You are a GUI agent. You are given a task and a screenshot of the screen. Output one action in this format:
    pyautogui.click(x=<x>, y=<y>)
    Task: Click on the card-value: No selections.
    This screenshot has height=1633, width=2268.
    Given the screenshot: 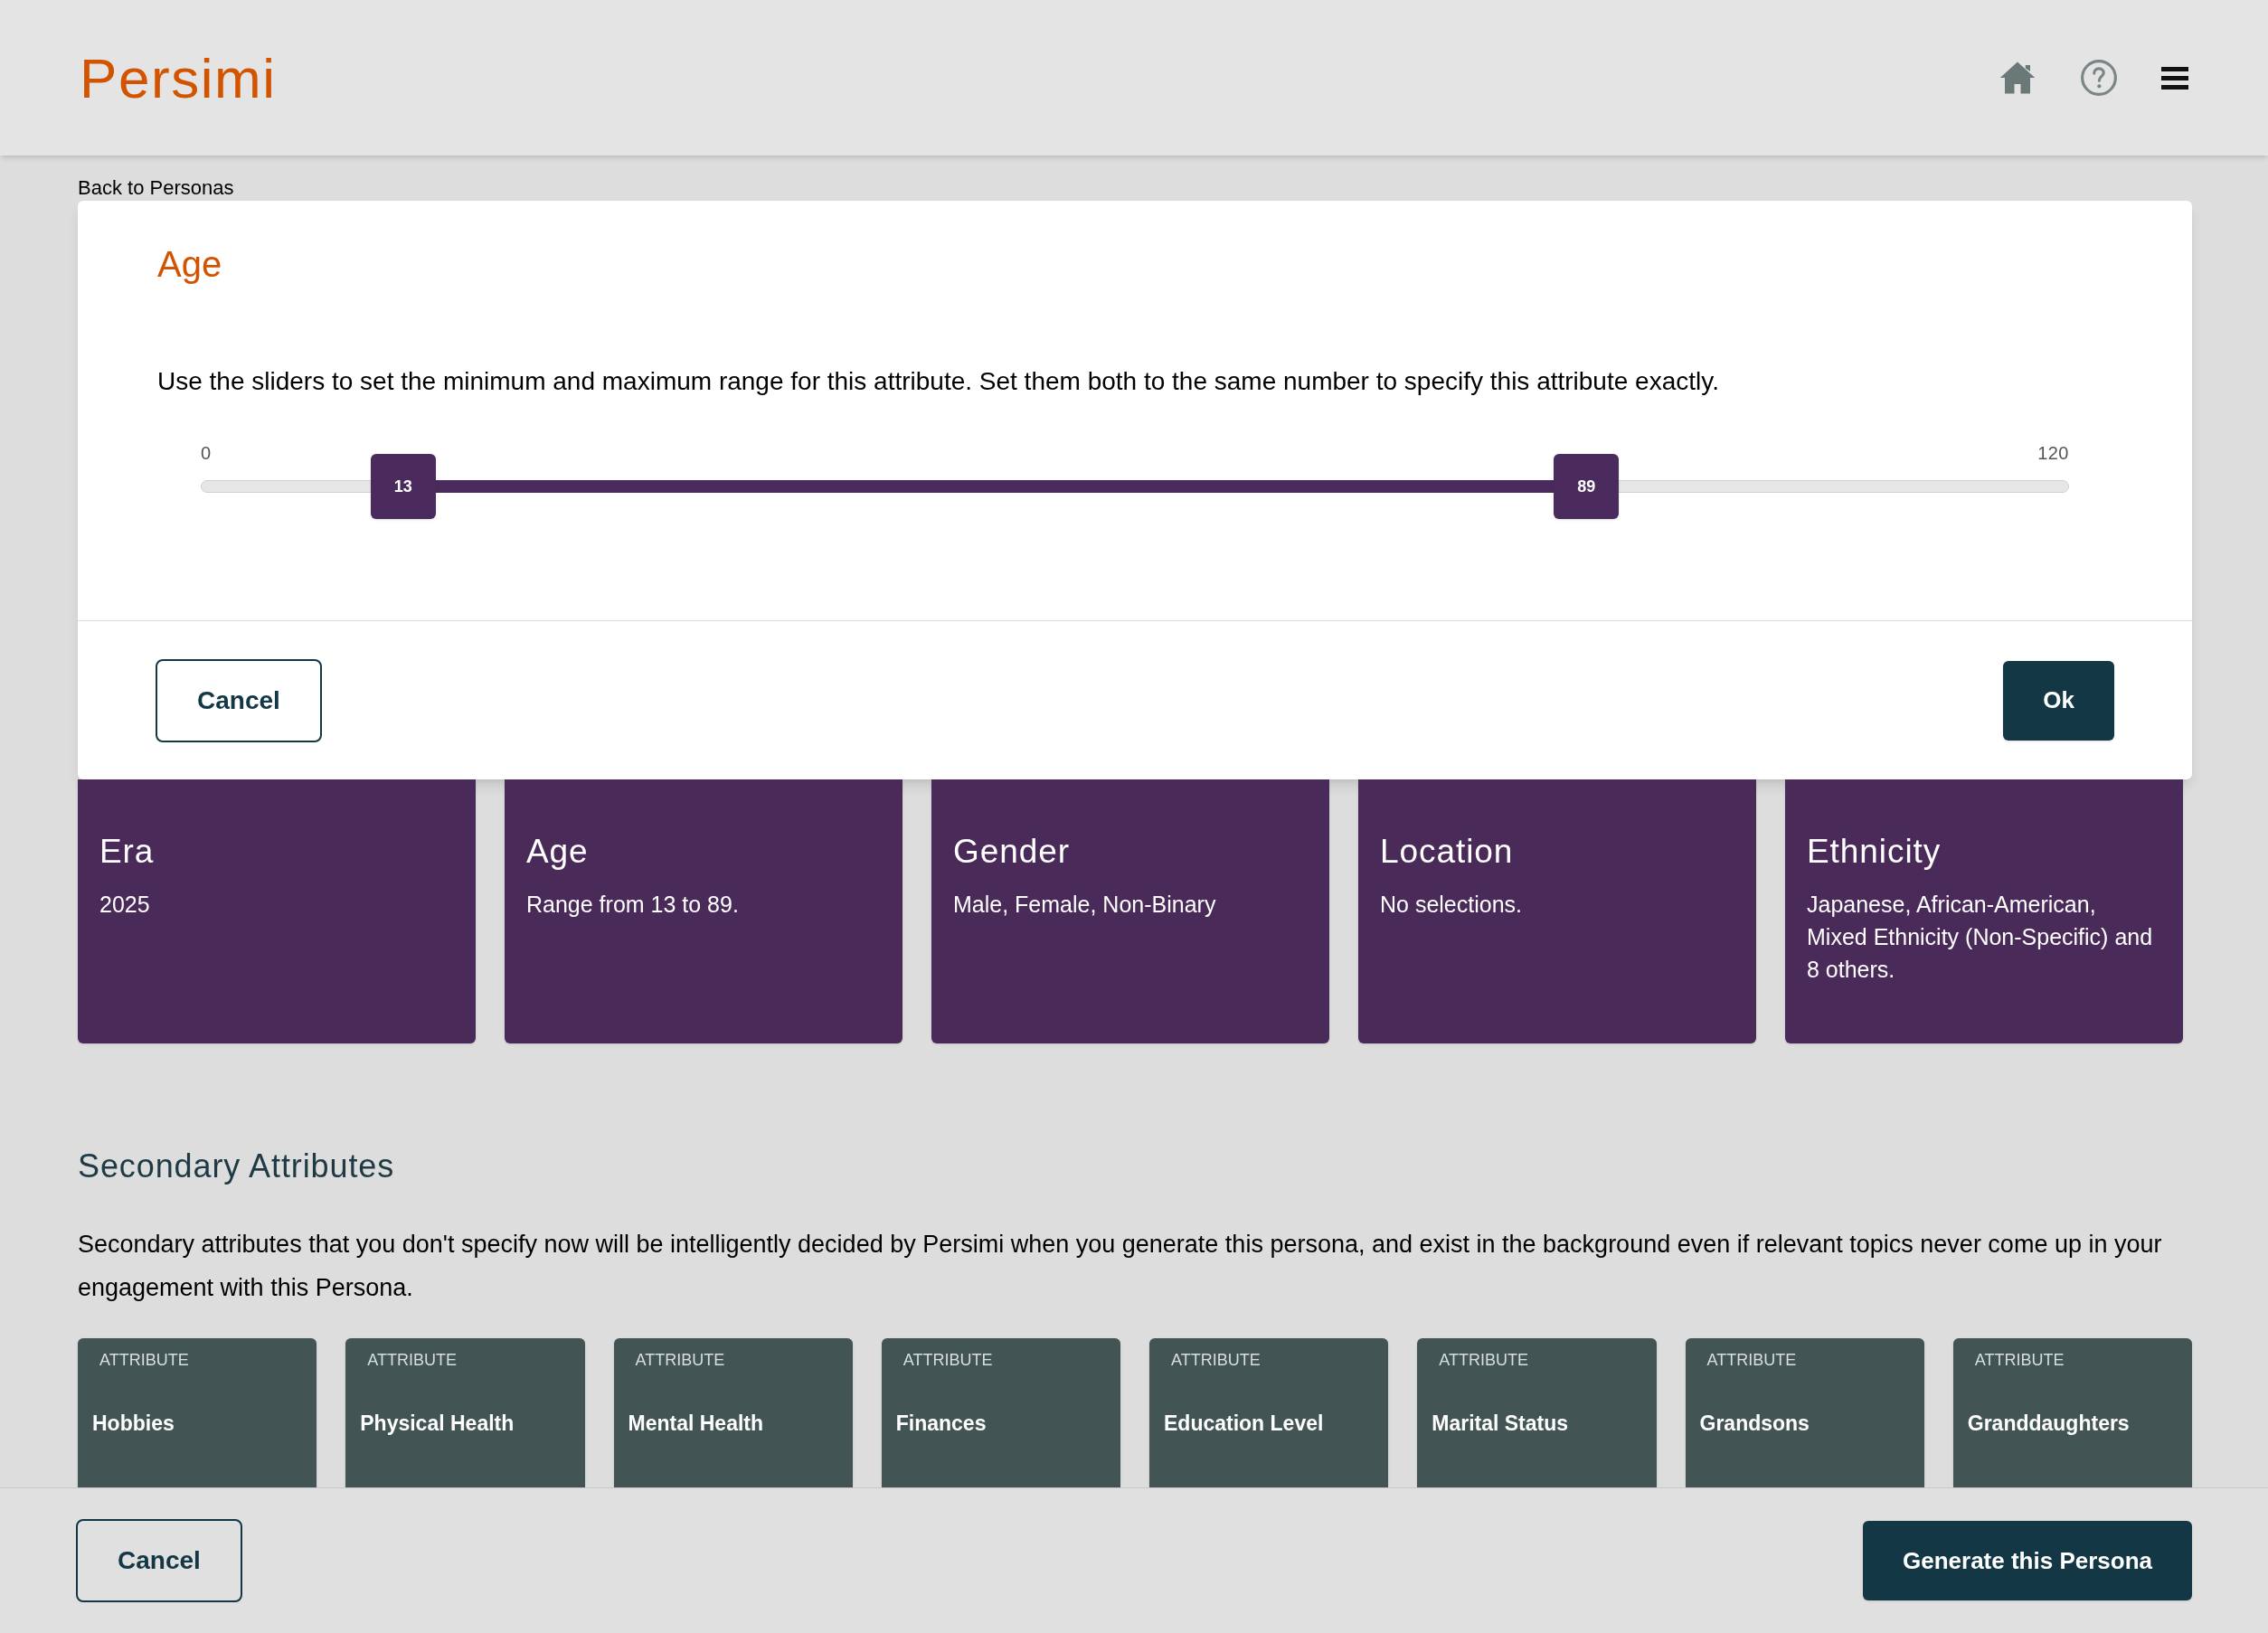 What is the action you would take?
    pyautogui.click(x=1452, y=905)
    